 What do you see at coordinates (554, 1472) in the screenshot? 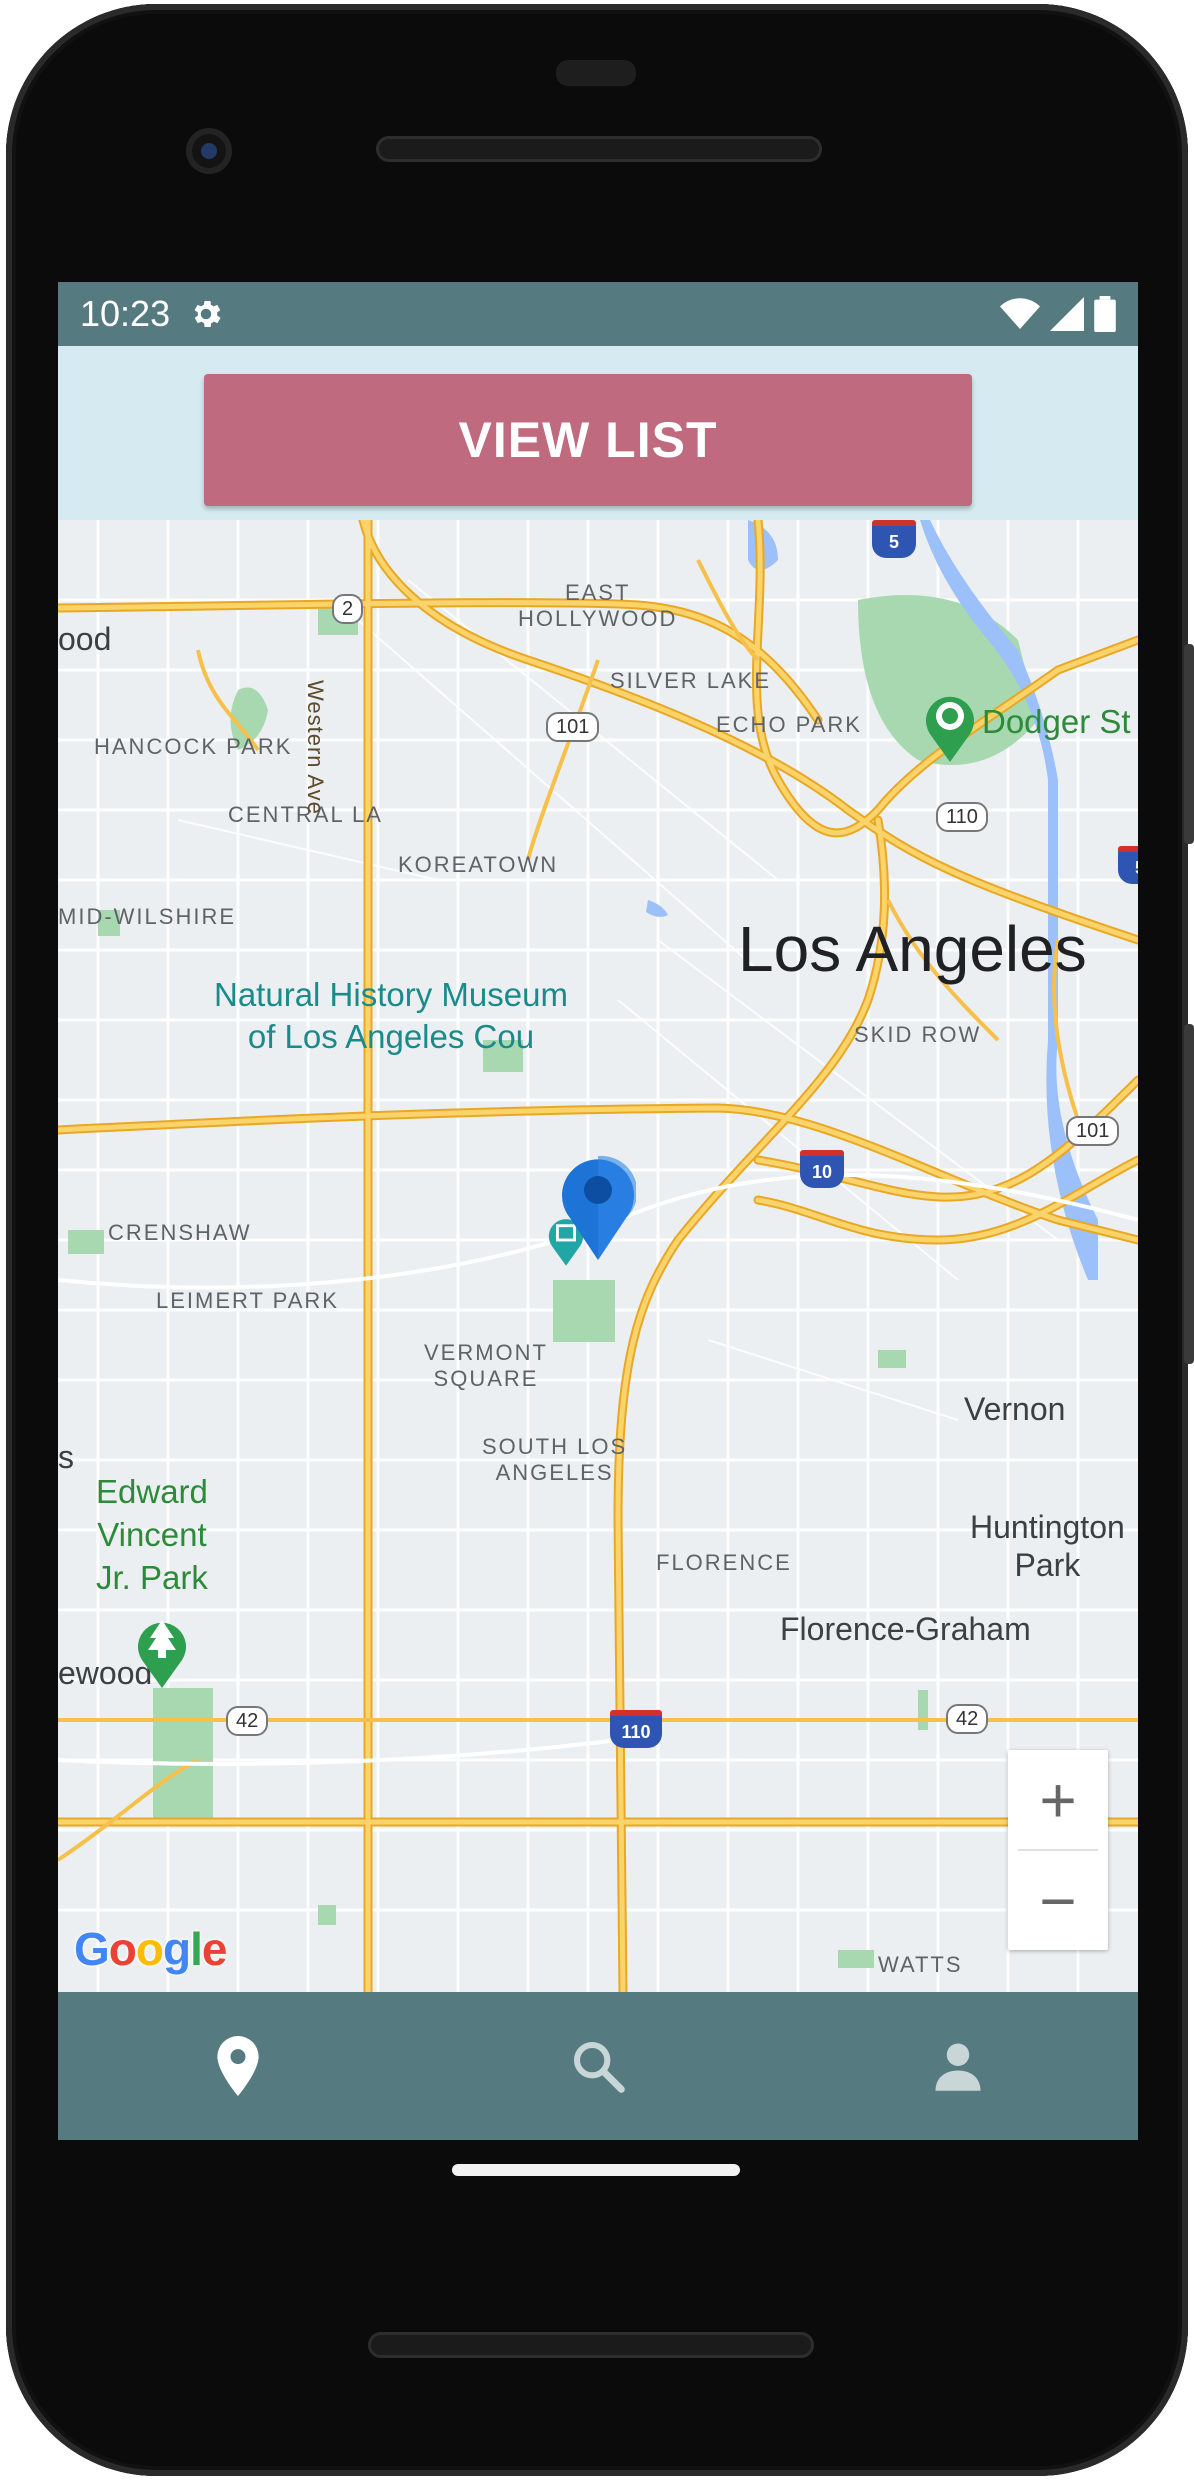
I see `label-line: ANGELES` at bounding box center [554, 1472].